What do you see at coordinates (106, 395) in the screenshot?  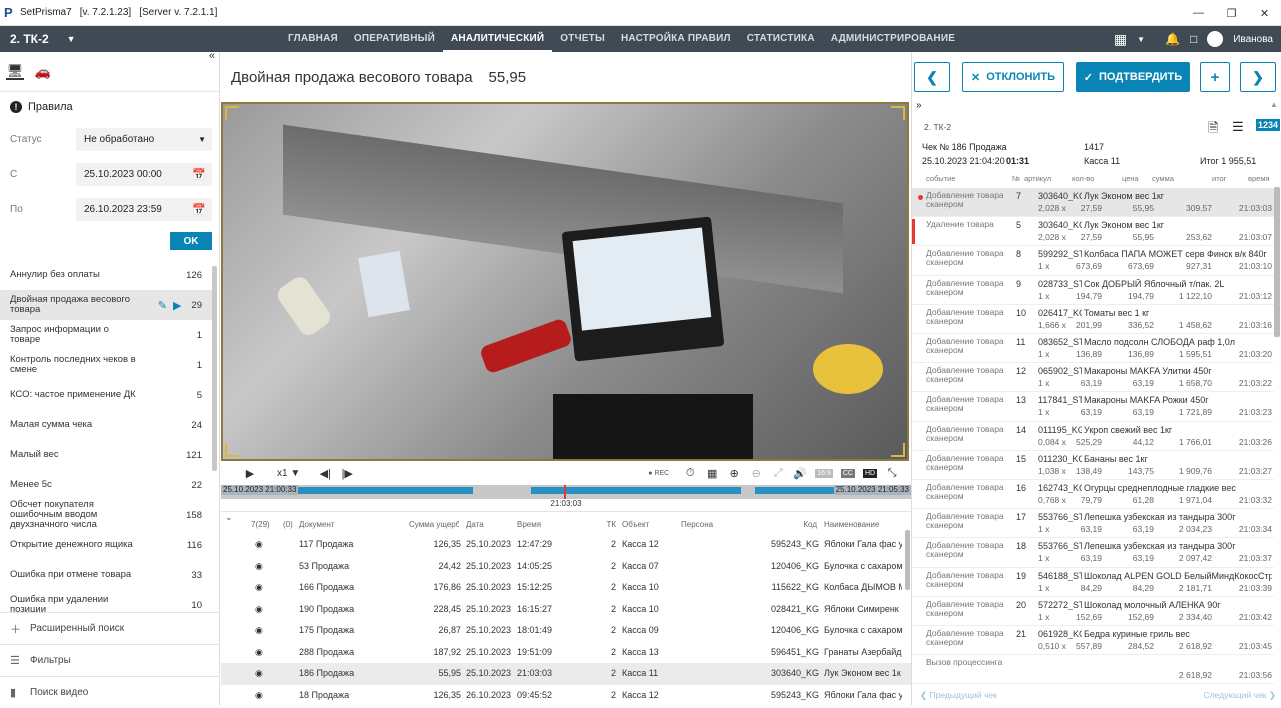 I see `rule-item: КСО: частое применение ДК 5` at bounding box center [106, 395].